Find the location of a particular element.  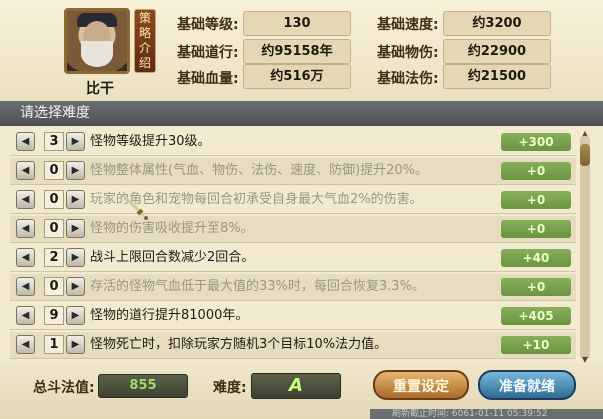

difficulty-row: ◀ 0 ▶ 存活的怪物气血低于最大值的33%时，每回合恢复3.3%。 +0 is located at coordinates (293, 287).